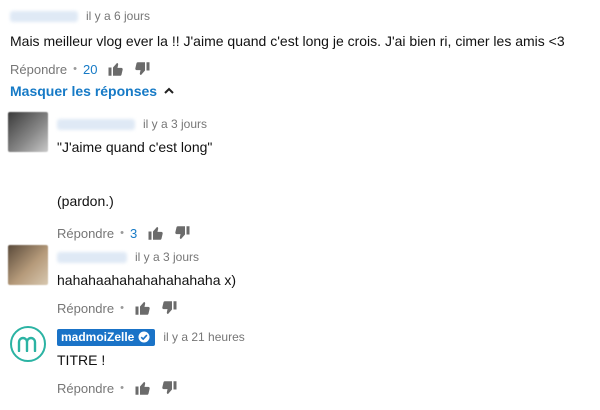 The height and width of the screenshot is (410, 600). I want to click on comment-timestamp: il y a 6 jours, so click(118, 16).